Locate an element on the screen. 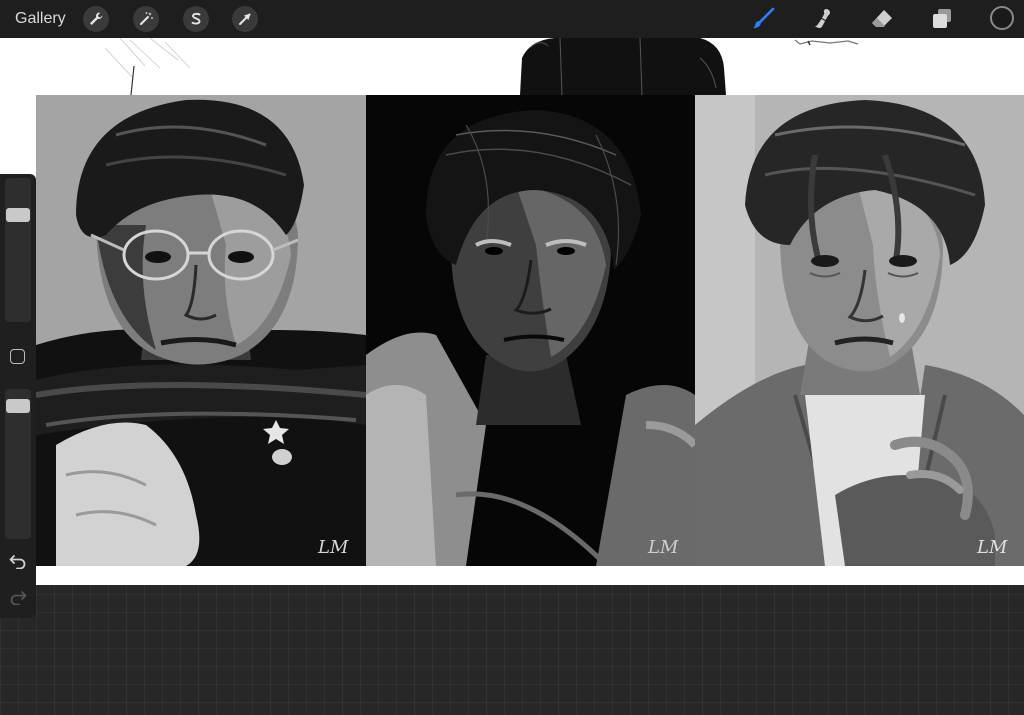 The width and height of the screenshot is (1024, 715). brush-size-thumb is located at coordinates (18, 214).